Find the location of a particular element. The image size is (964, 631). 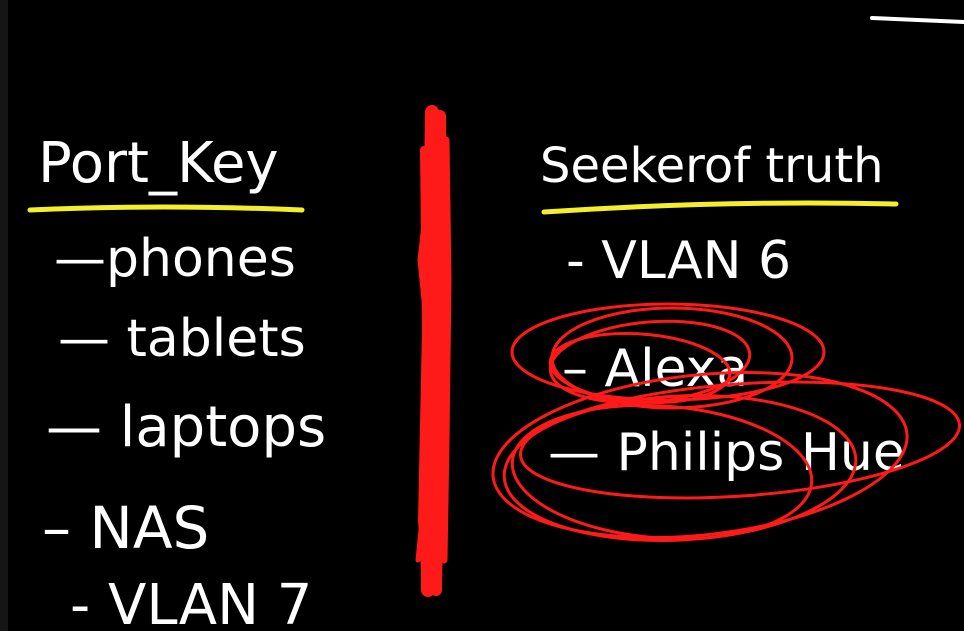

left-item-tablets: — tablets is located at coordinates (182, 339).